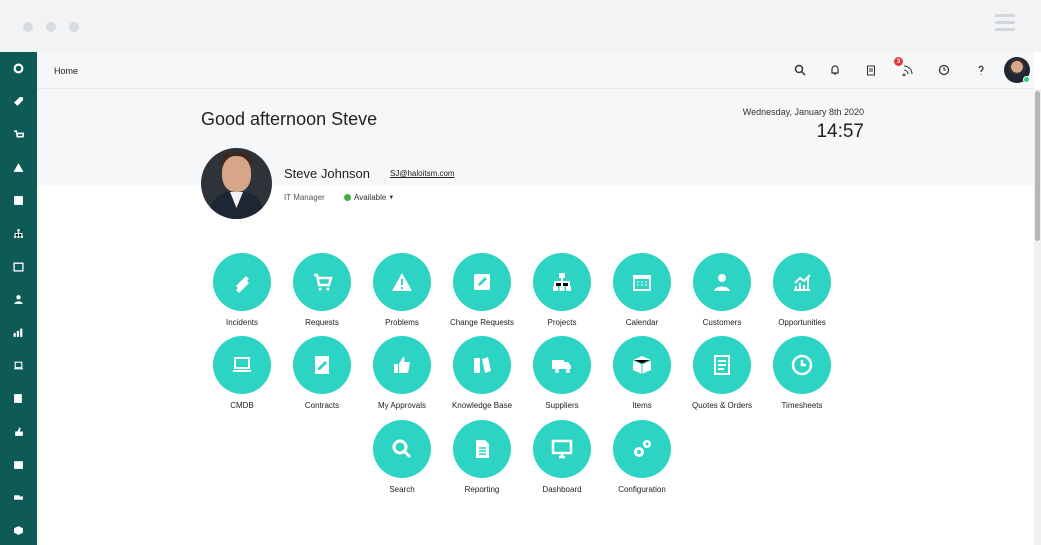 The width and height of the screenshot is (1041, 545). Describe the element at coordinates (242, 282) in the screenshot. I see `ticket-icon` at that location.